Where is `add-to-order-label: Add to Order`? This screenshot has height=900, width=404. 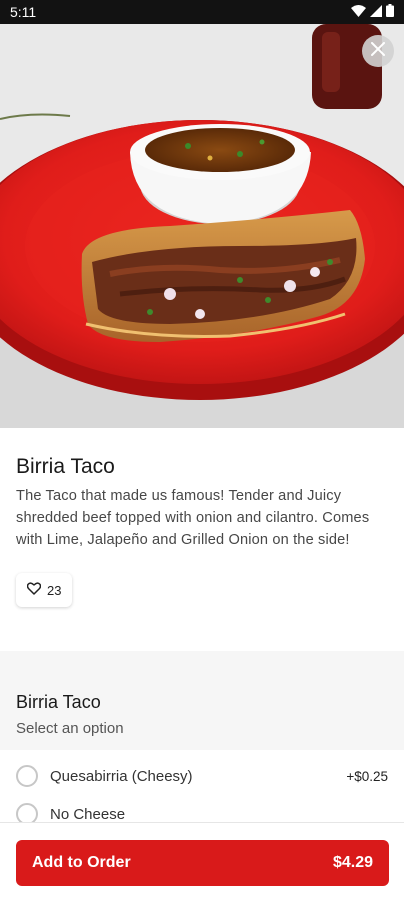
add-to-order-label: Add to Order is located at coordinates (81, 862).